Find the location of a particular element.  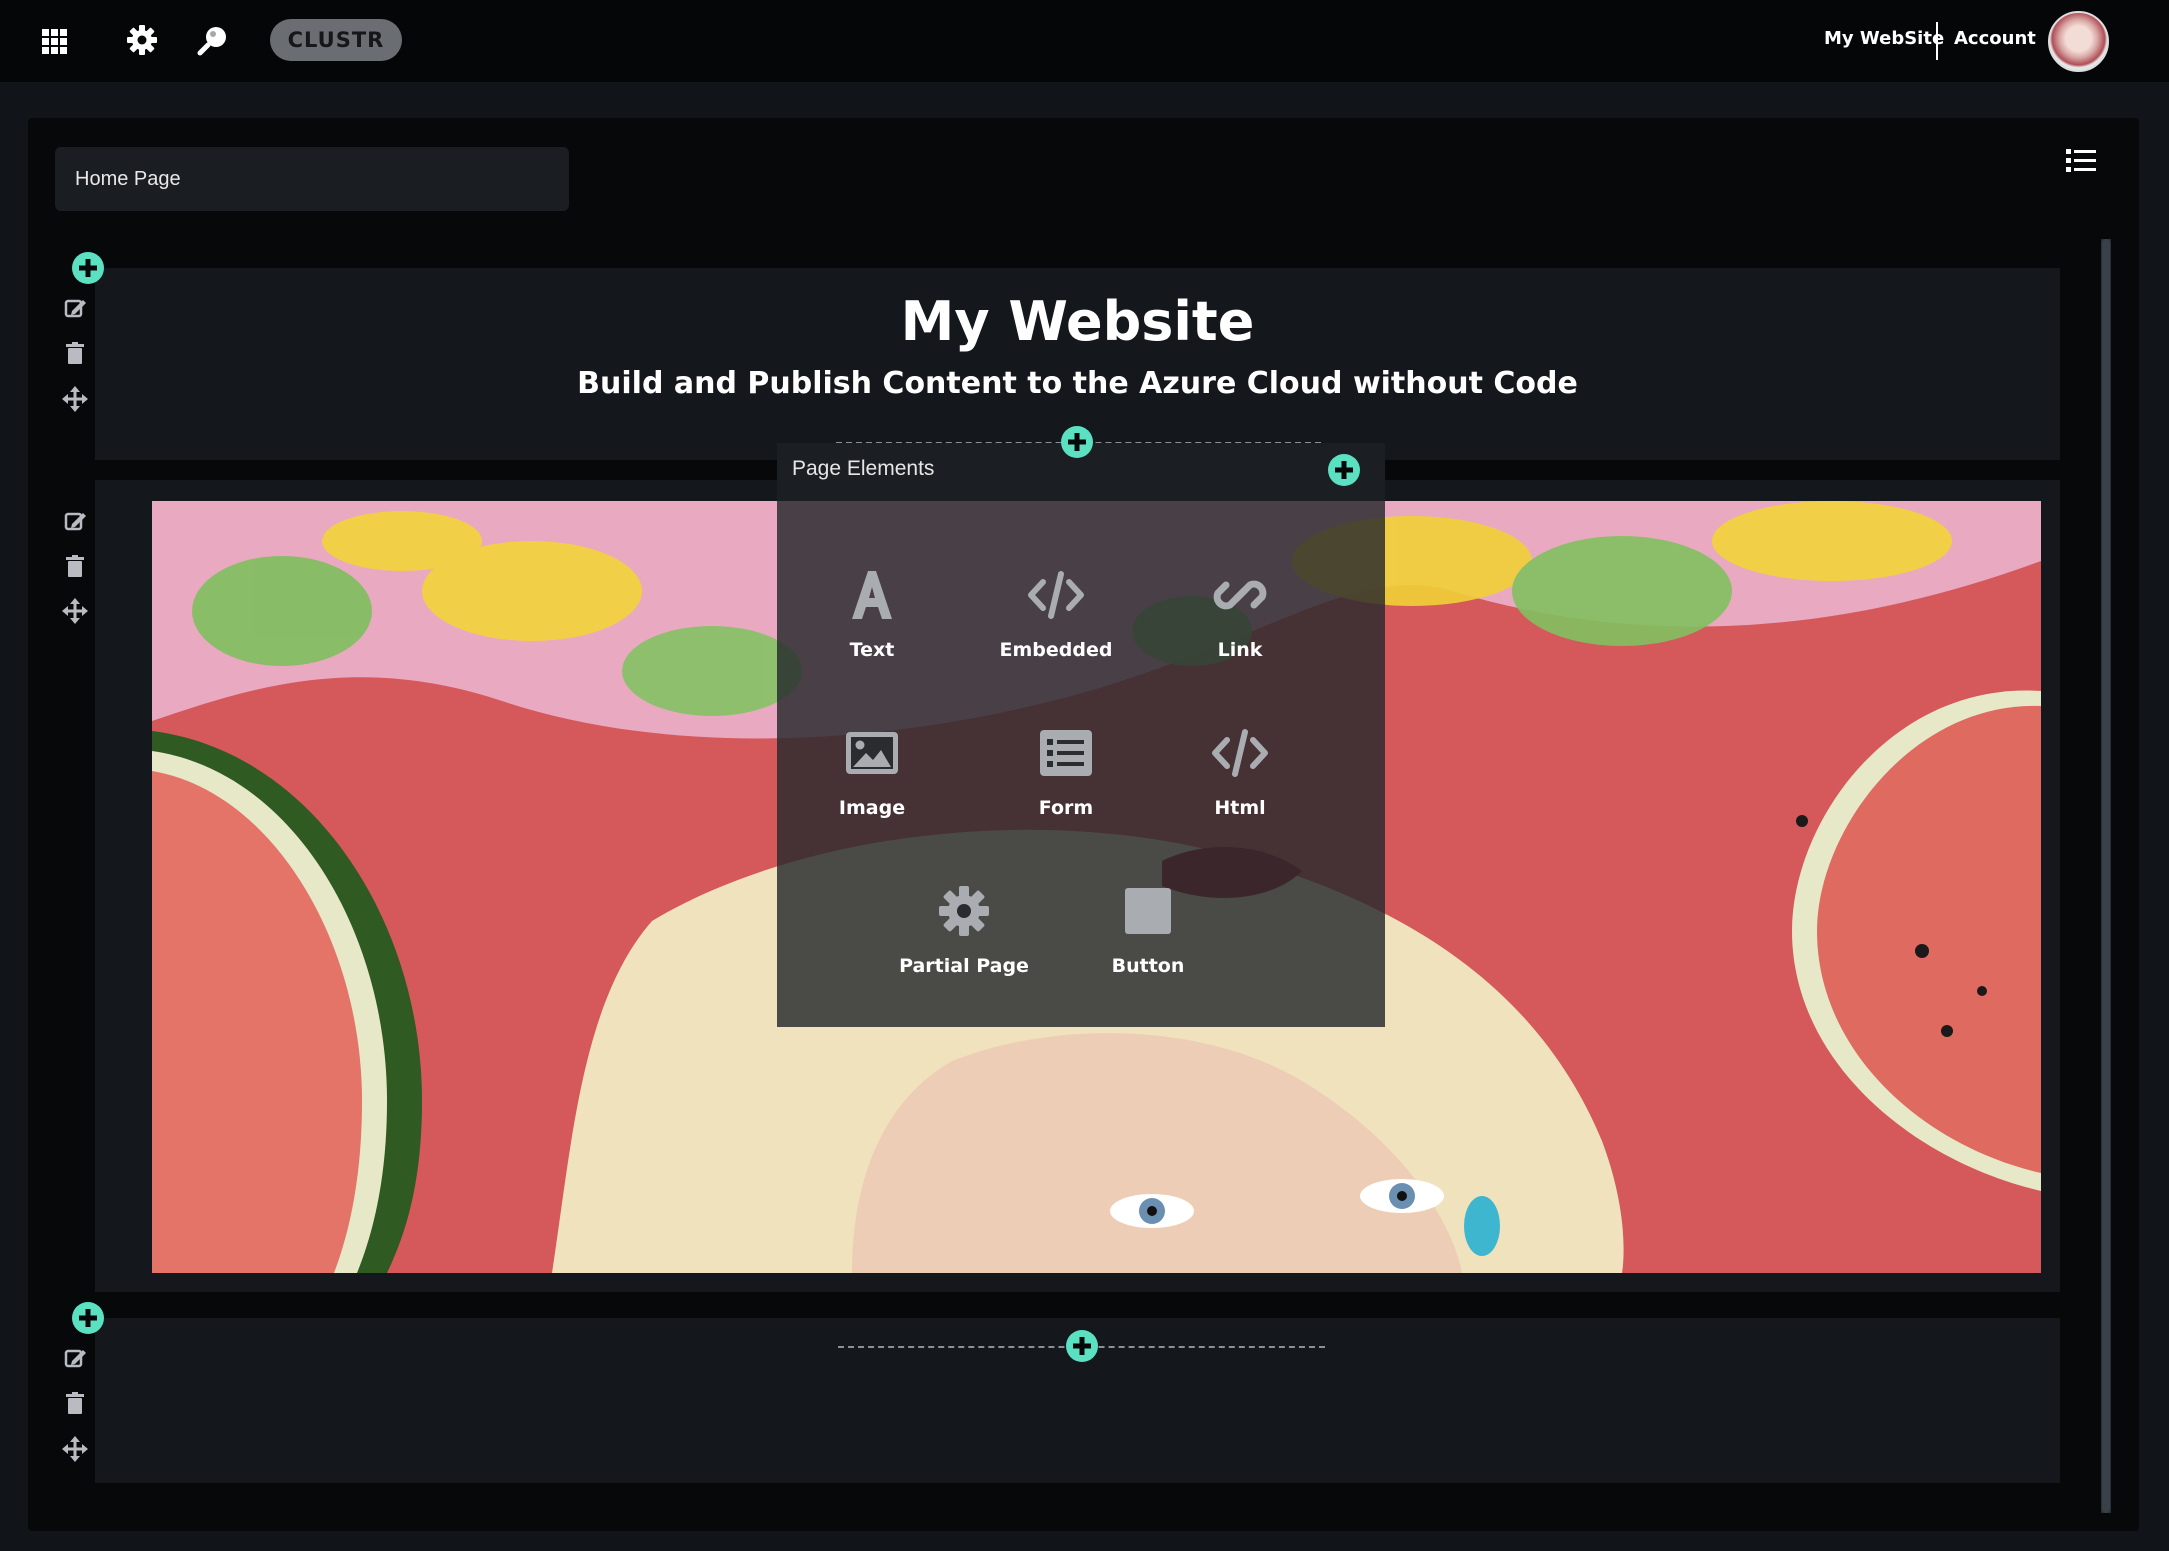

element-button: Button is located at coordinates (1148, 946).